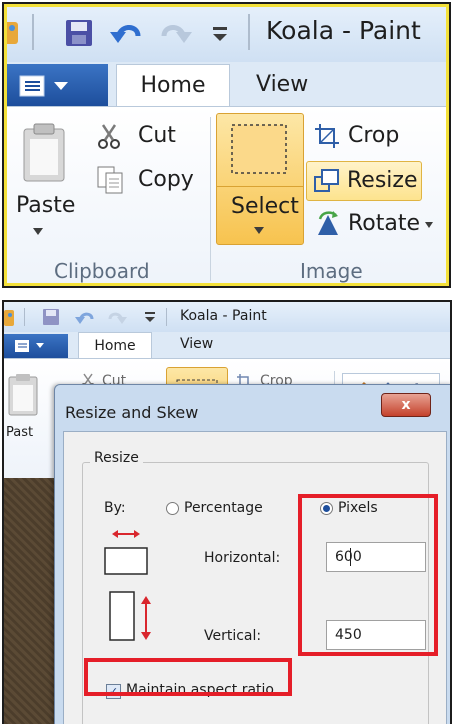 This screenshot has height=724, width=456. Describe the element at coordinates (166, 179) in the screenshot. I see `copy-label: Copy` at that location.